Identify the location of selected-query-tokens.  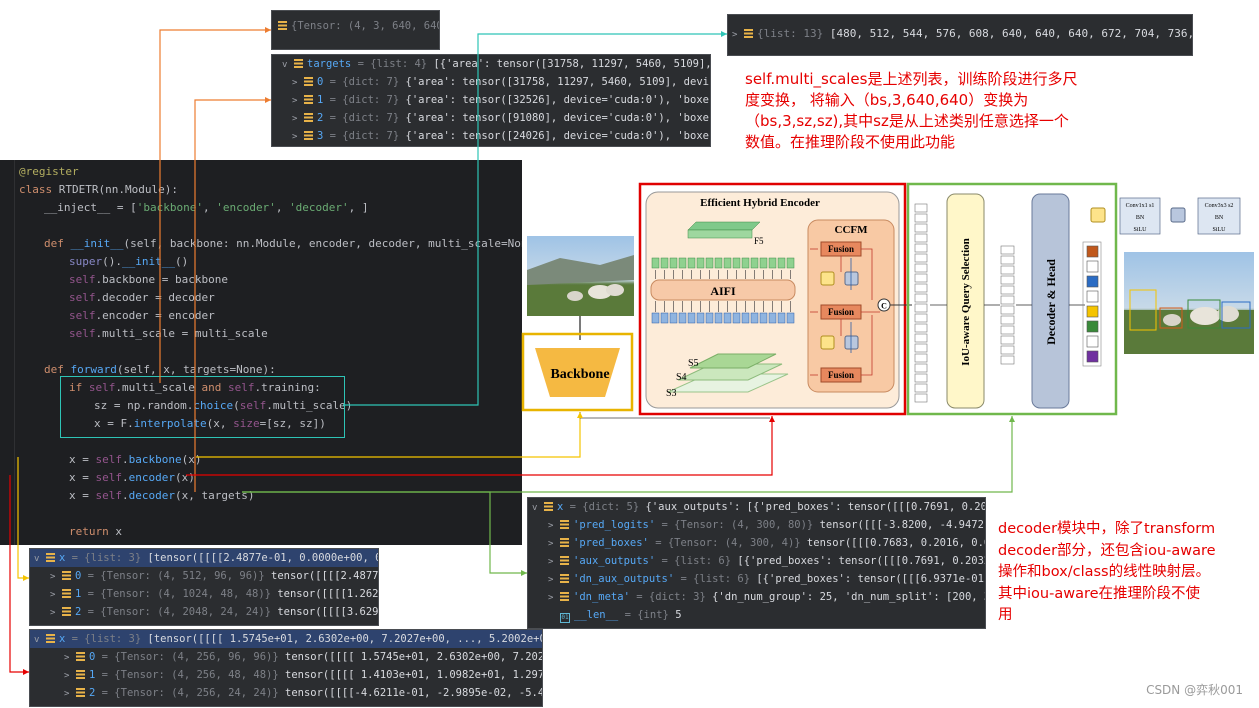
(1007, 305).